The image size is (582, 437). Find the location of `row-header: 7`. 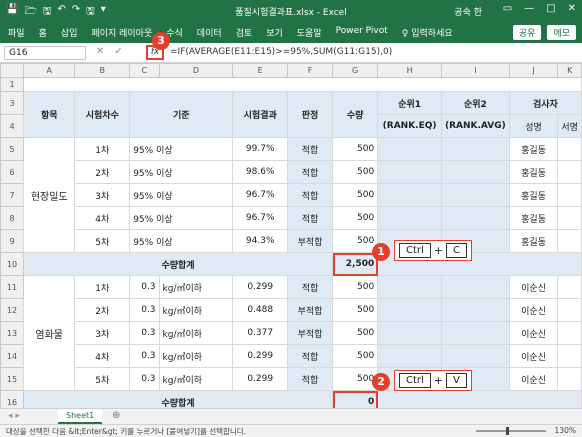

row-header: 7 is located at coordinates (12, 195).